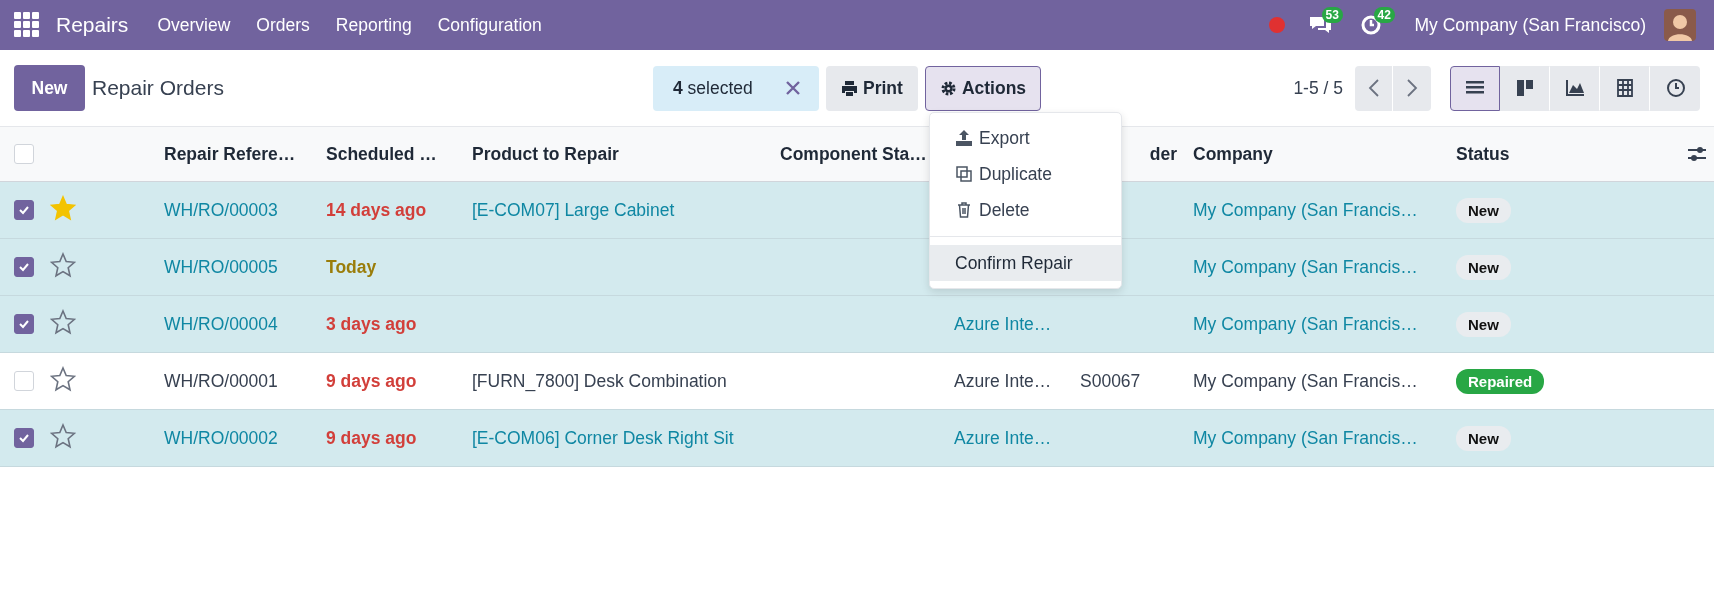  What do you see at coordinates (964, 138) in the screenshot?
I see `upload-icon` at bounding box center [964, 138].